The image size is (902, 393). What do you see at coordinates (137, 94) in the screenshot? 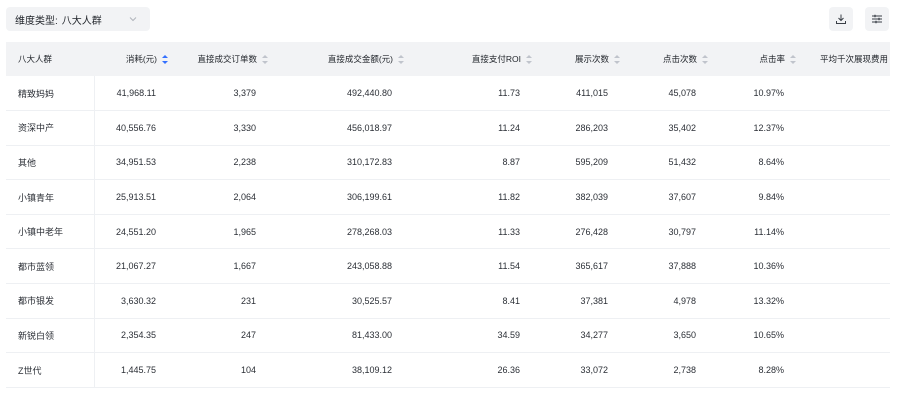
I see `table-cell: 41,968.11` at bounding box center [137, 94].